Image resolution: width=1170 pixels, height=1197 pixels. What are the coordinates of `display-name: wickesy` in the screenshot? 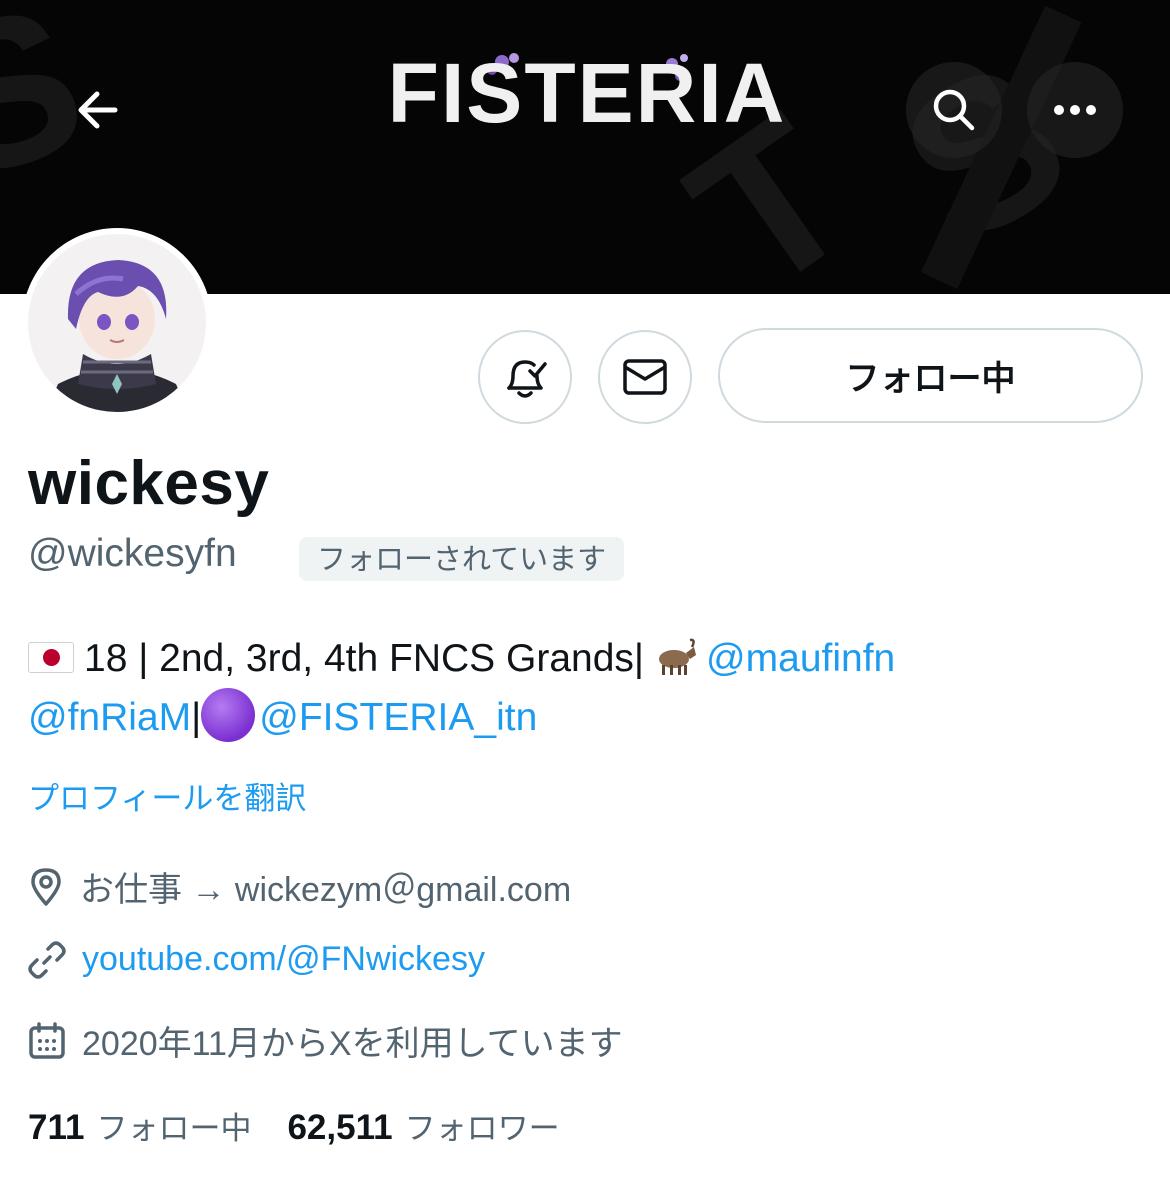 It's located at (149, 483).